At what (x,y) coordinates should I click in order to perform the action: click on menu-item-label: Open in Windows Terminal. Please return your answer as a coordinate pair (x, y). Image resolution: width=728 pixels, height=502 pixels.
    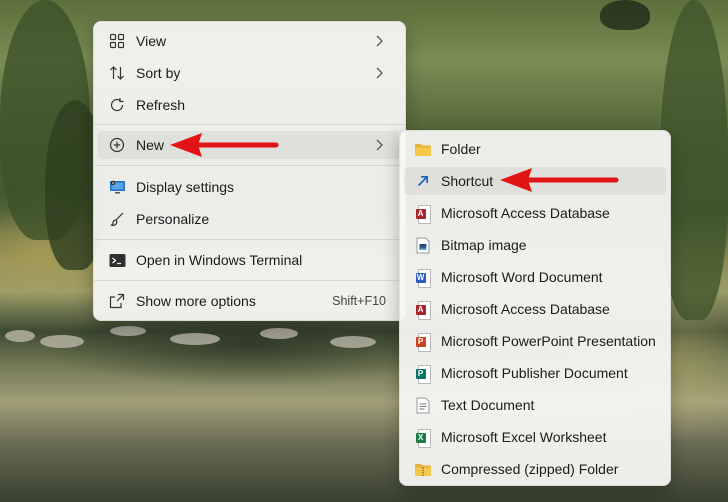
    Looking at the image, I should click on (219, 260).